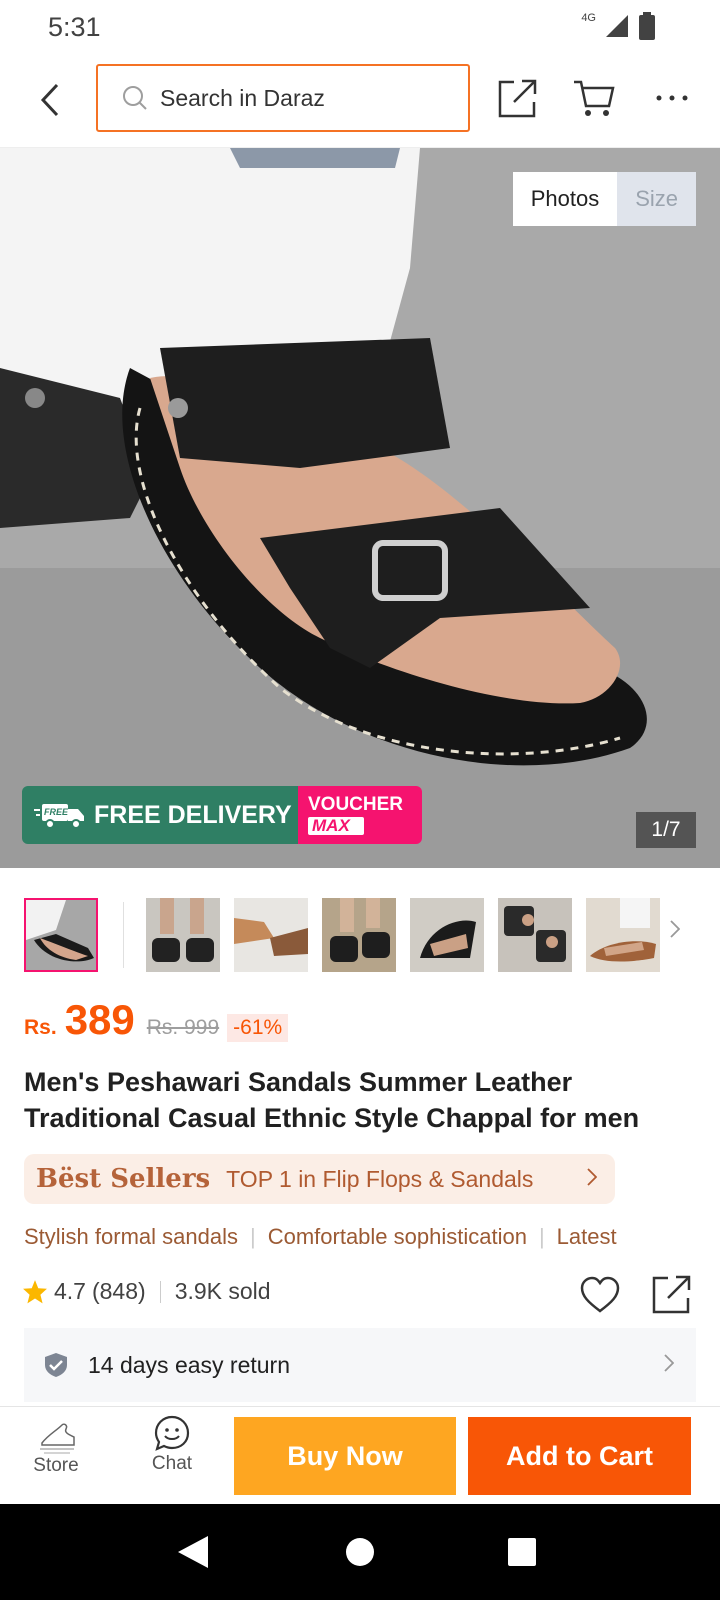 The image size is (720, 1600). I want to click on divider, so click(160, 1291).